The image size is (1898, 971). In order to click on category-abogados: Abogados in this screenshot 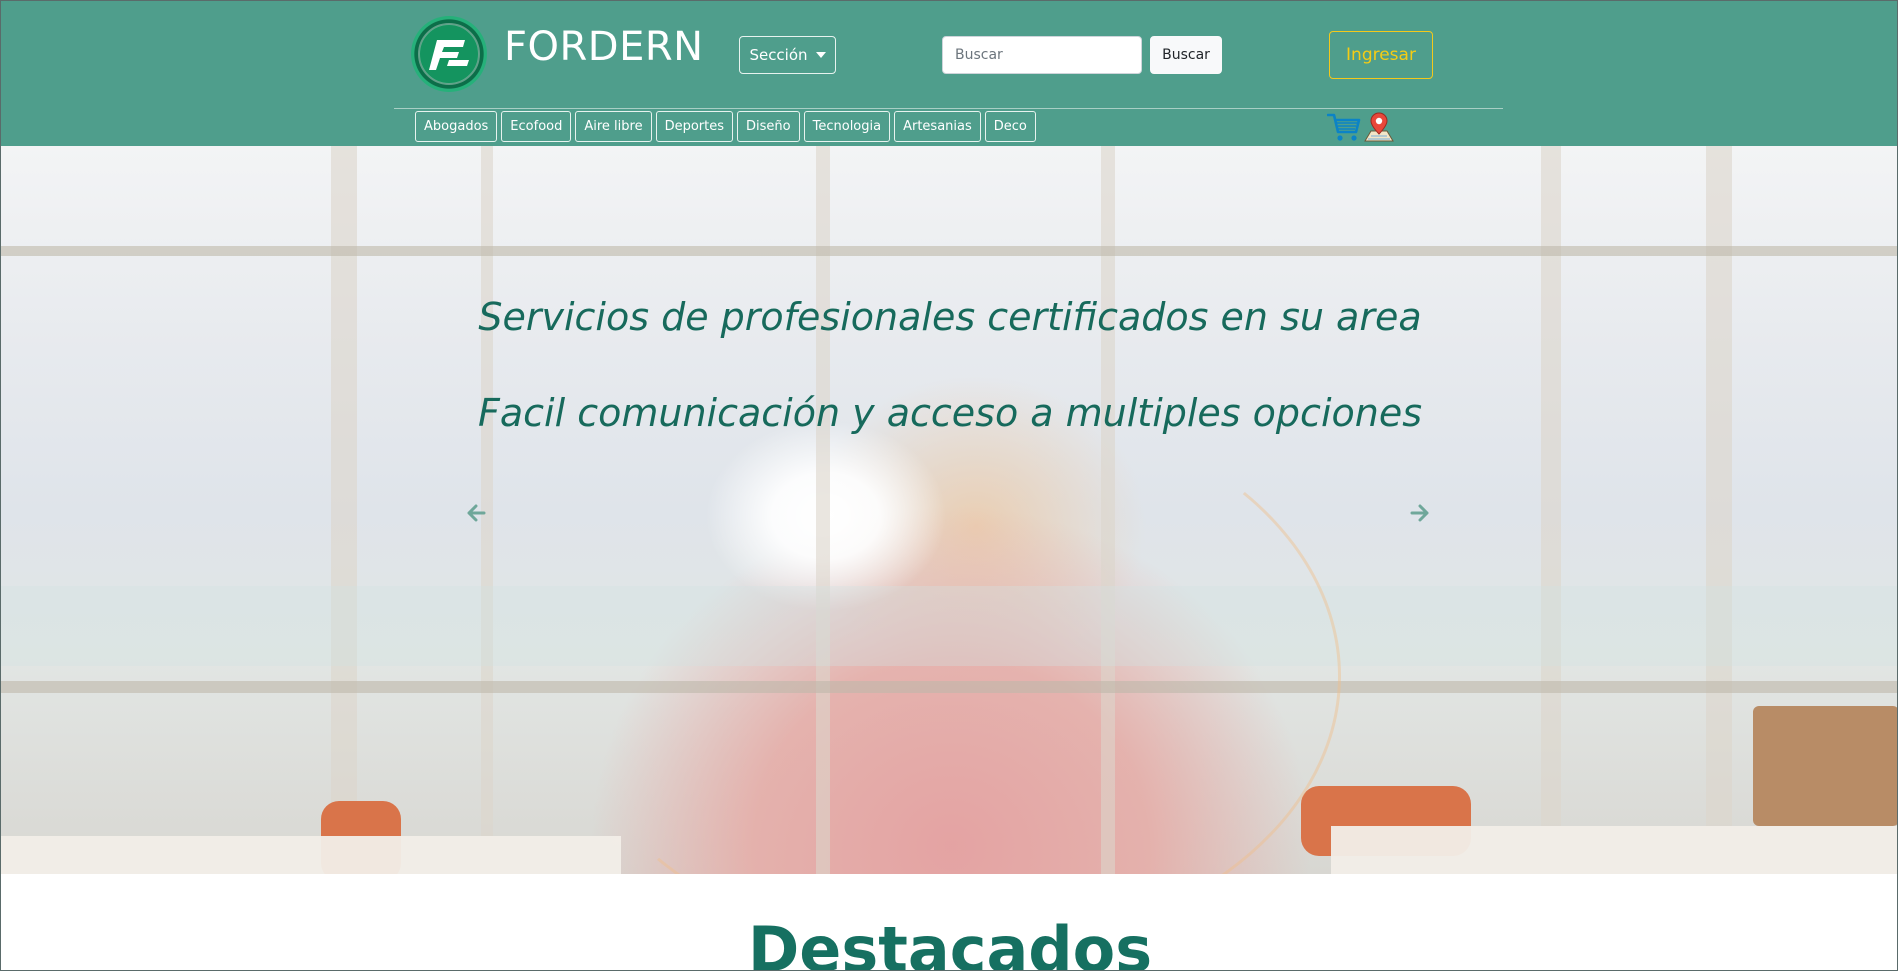, I will do `click(456, 126)`.